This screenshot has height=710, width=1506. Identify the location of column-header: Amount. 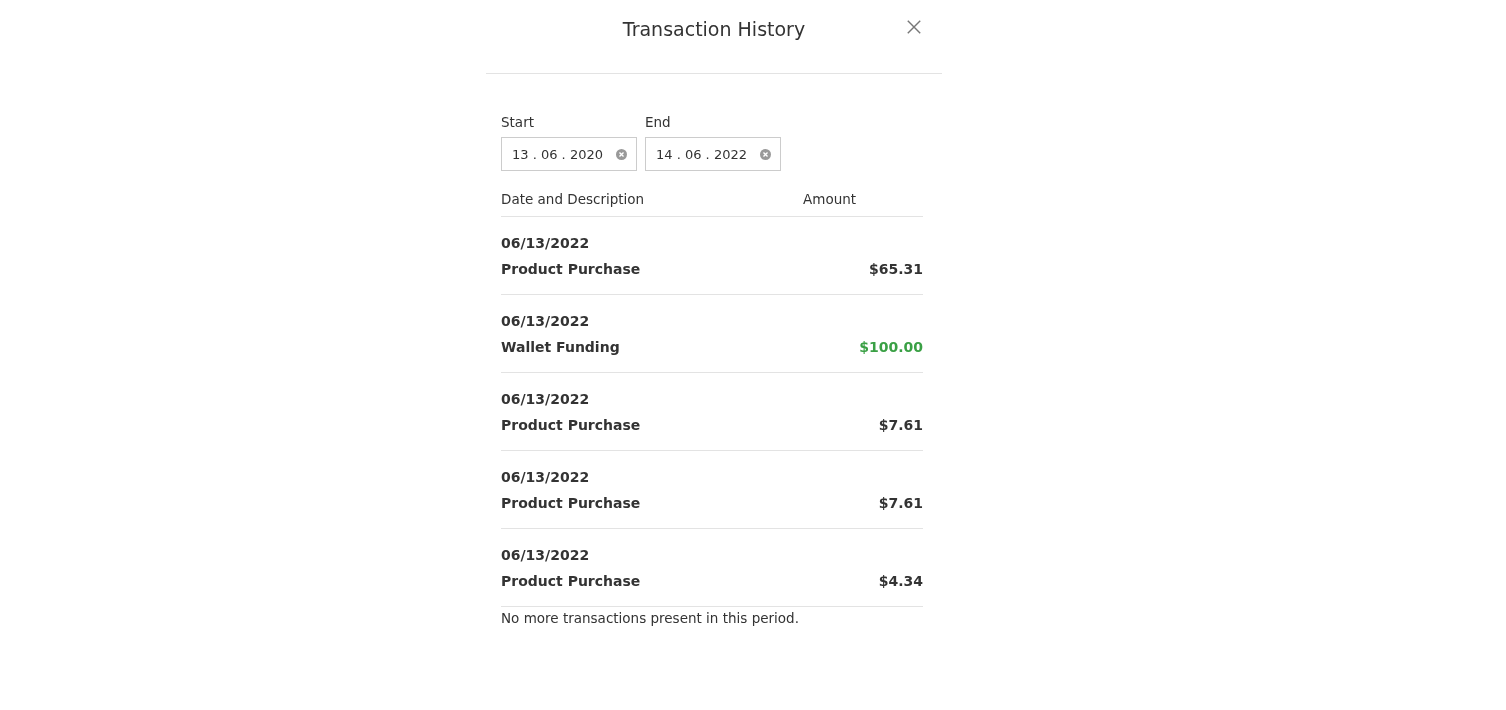
(830, 199).